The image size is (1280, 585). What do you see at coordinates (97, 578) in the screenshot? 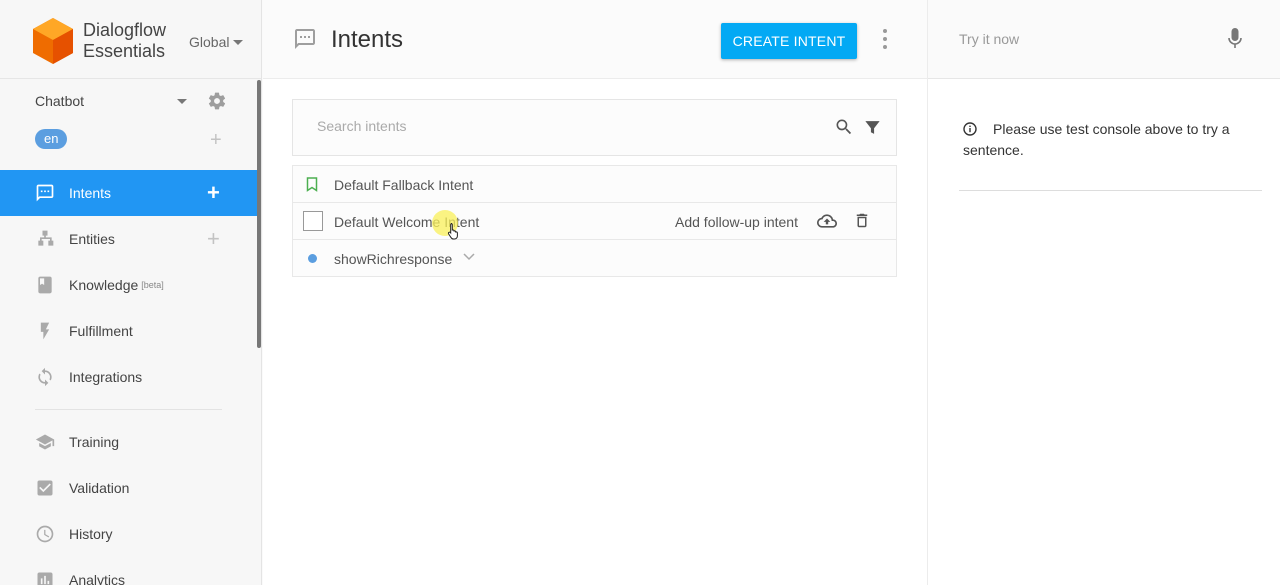
I see `sidebar-item-label: Analytics` at bounding box center [97, 578].